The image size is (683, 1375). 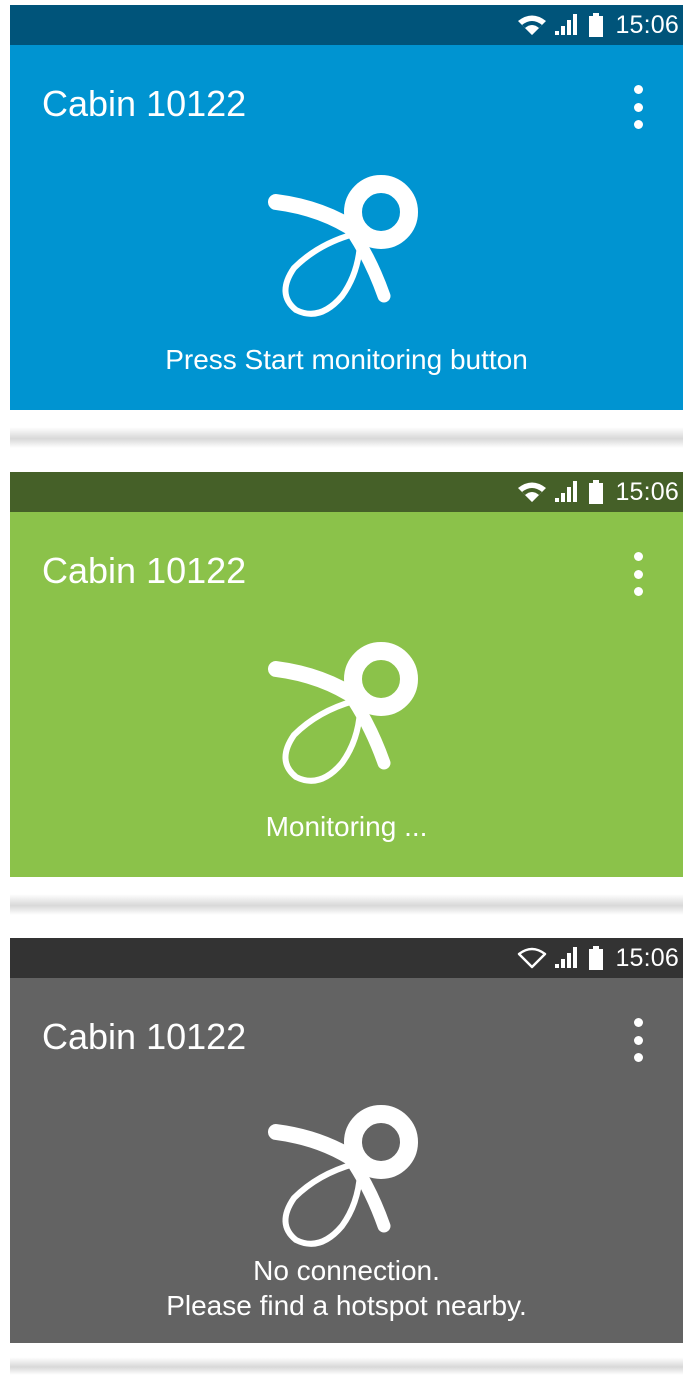 What do you see at coordinates (346, 1305) in the screenshot?
I see `status-message-hint: Please find a hotspot nearby.` at bounding box center [346, 1305].